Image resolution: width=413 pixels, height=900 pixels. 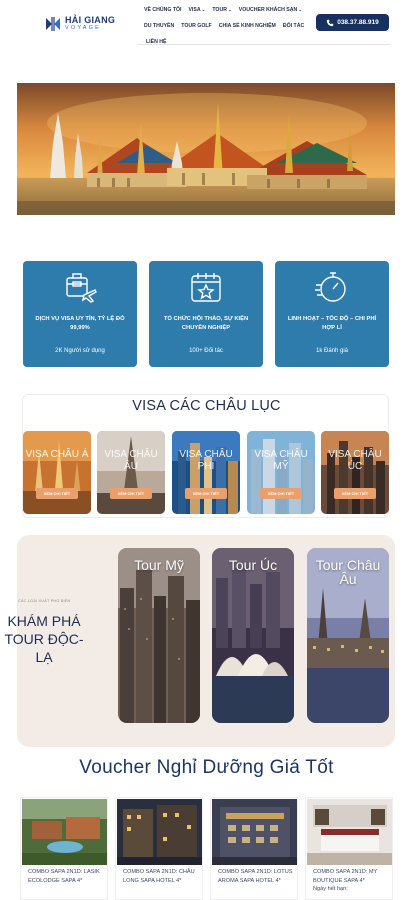 What do you see at coordinates (247, 26) in the screenshot?
I see `nav-experience: CHIA SẺ KINH NGHIỆM` at bounding box center [247, 26].